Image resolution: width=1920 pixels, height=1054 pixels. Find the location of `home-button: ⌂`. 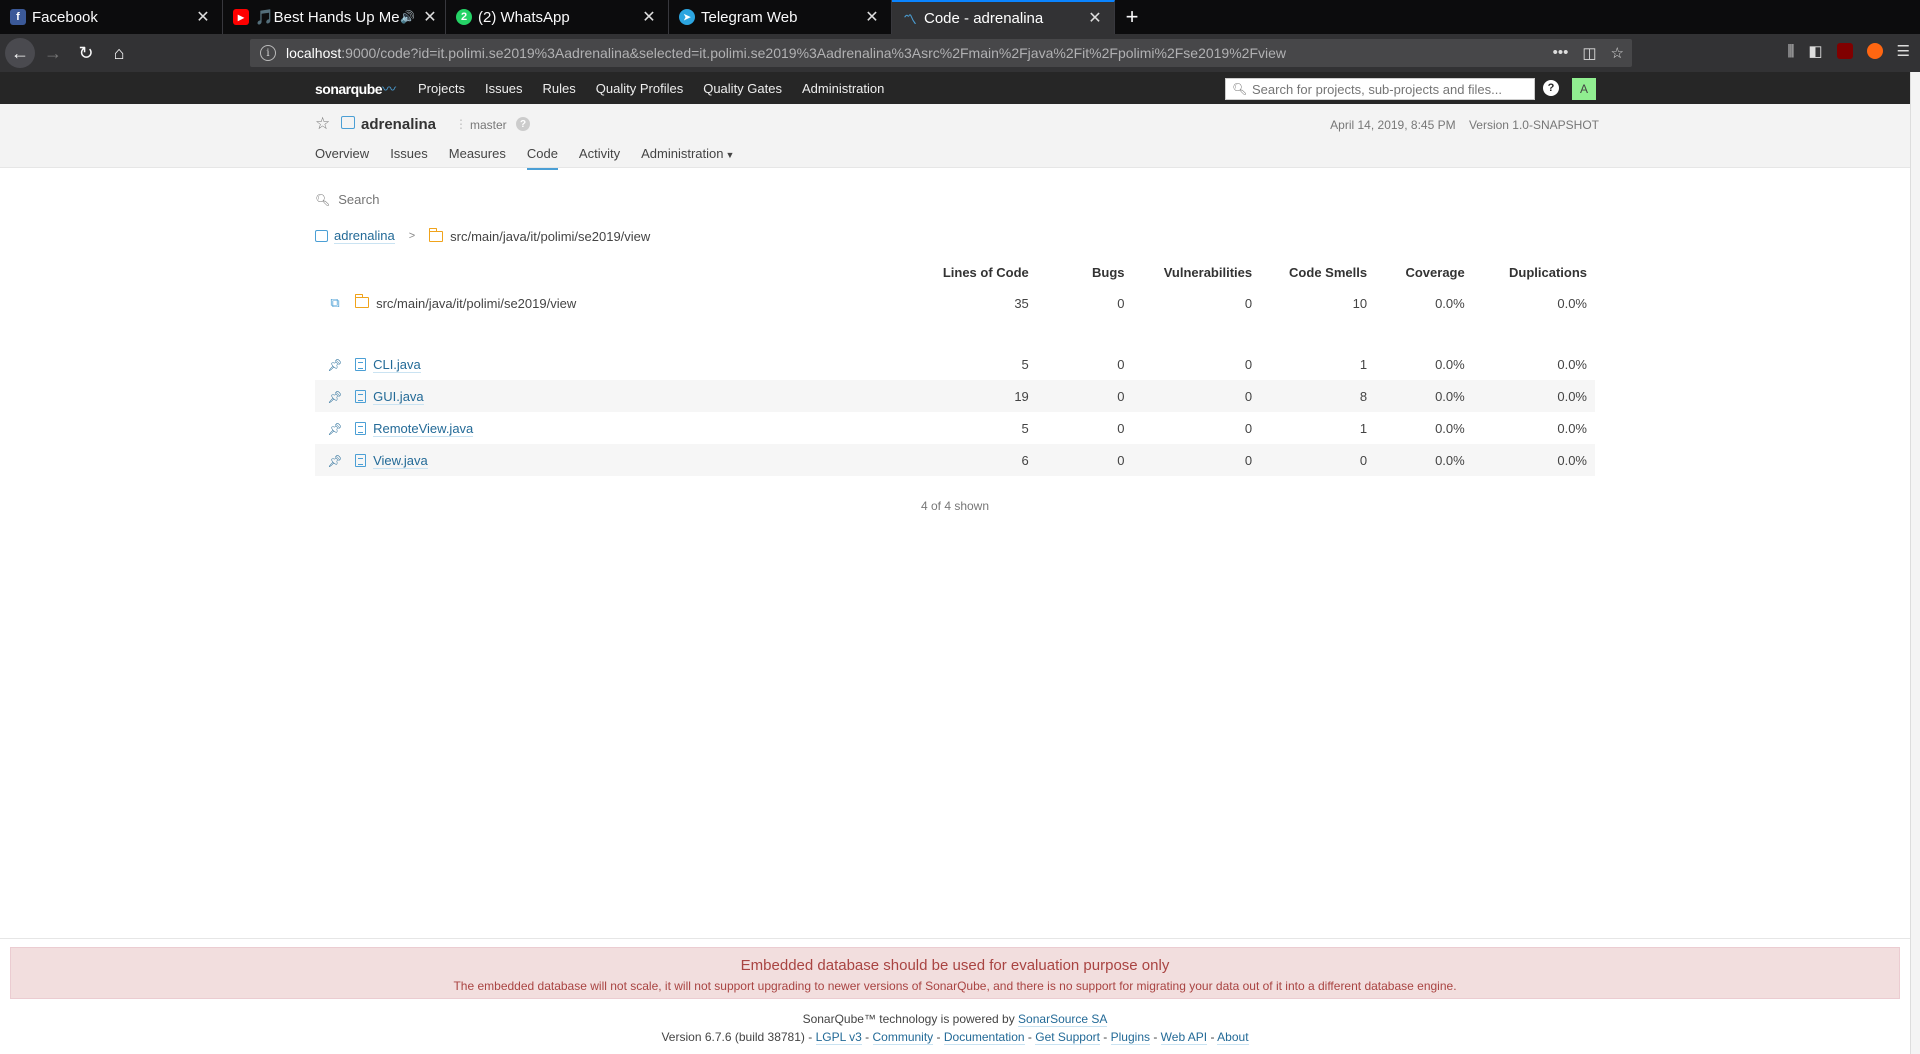

home-button: ⌂ is located at coordinates (119, 53).